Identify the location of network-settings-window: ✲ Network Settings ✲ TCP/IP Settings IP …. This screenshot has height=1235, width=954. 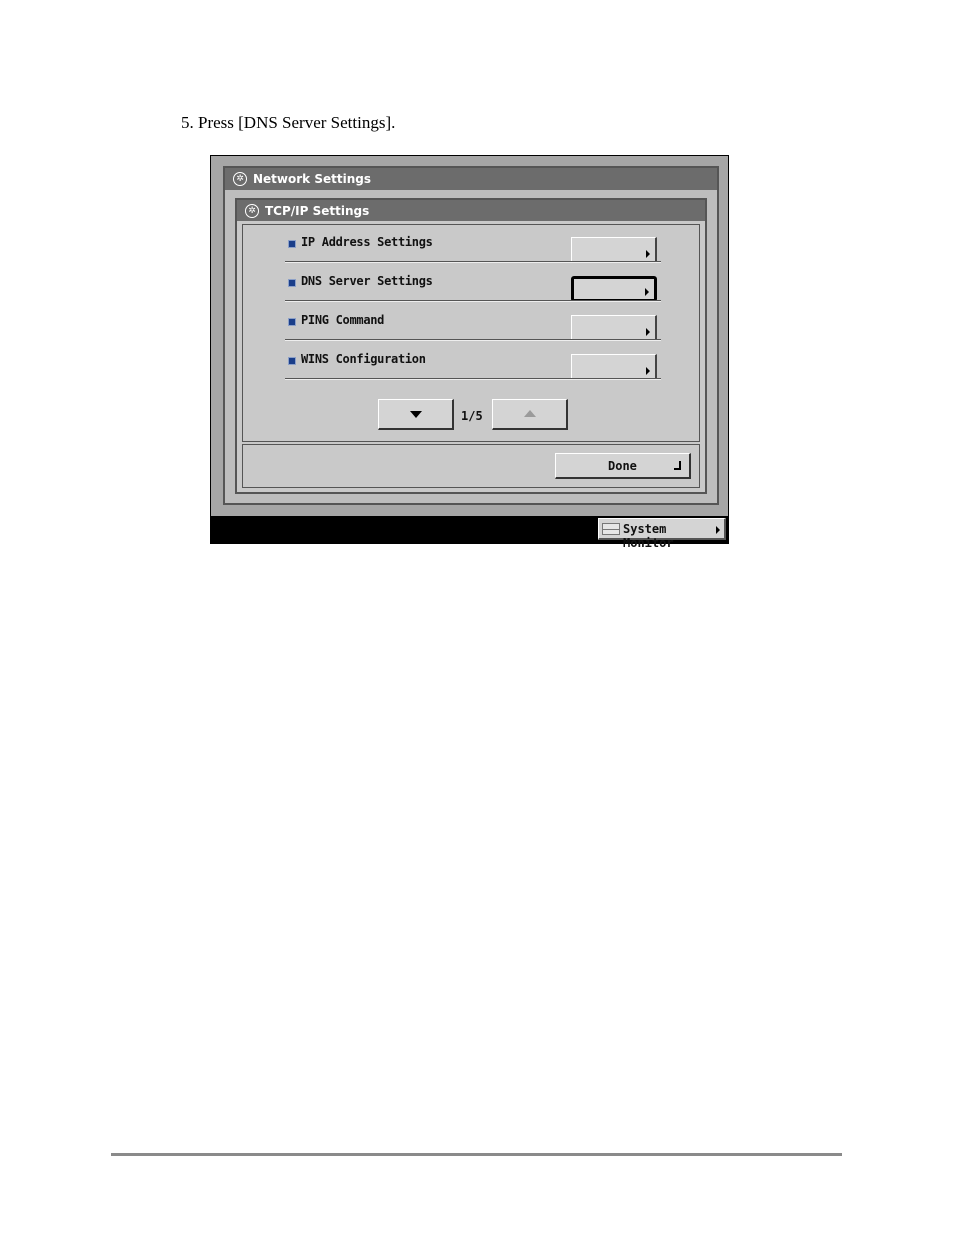
(471, 335).